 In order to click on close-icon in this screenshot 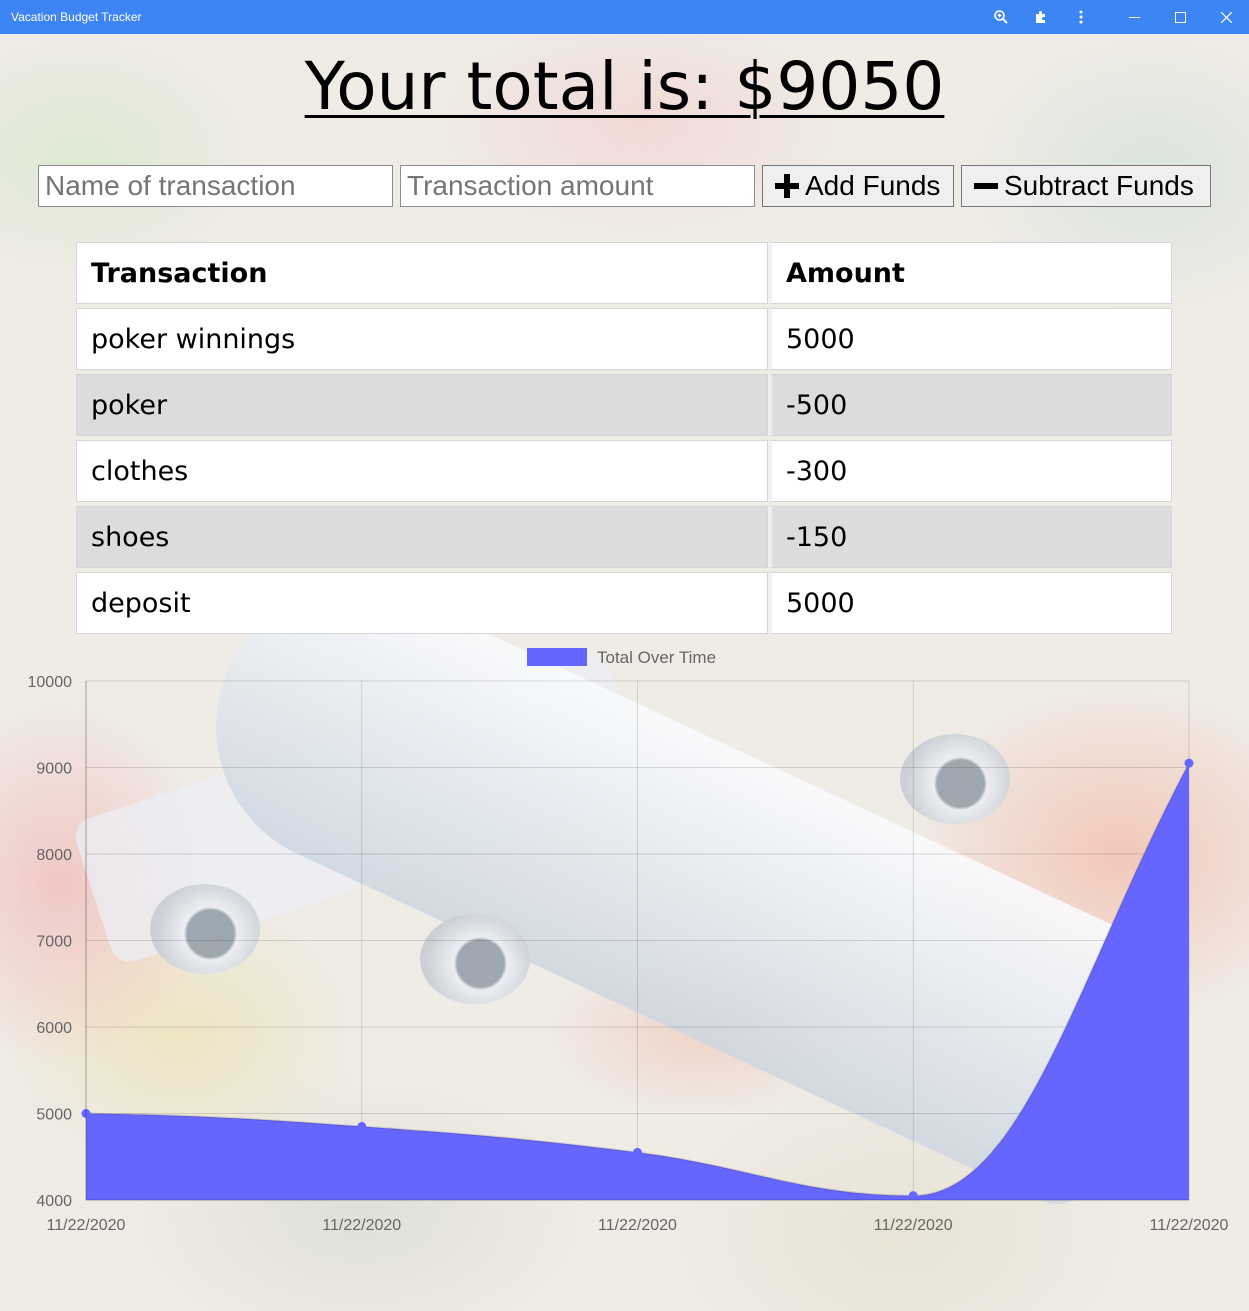, I will do `click(1226, 17)`.